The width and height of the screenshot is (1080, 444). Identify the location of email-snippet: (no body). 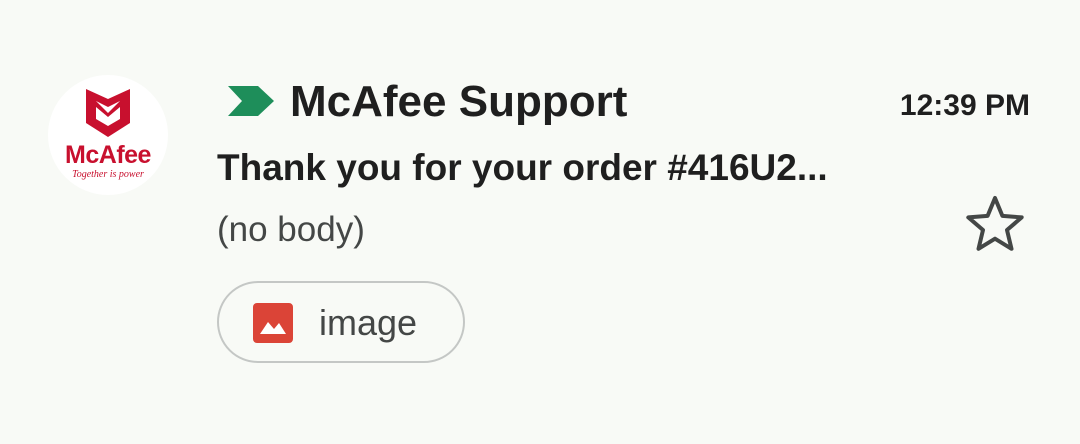
(291, 229).